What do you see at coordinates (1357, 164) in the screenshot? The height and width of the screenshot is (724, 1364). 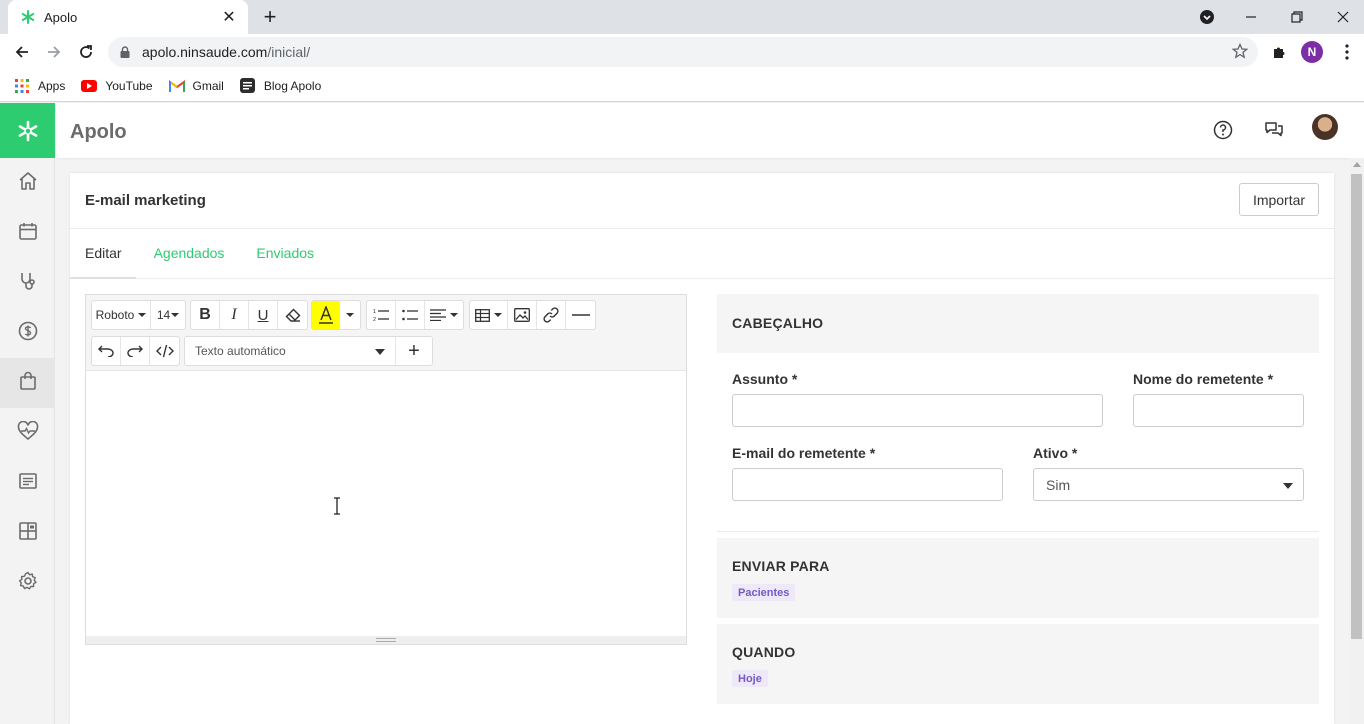 I see `scroll-up-icon` at bounding box center [1357, 164].